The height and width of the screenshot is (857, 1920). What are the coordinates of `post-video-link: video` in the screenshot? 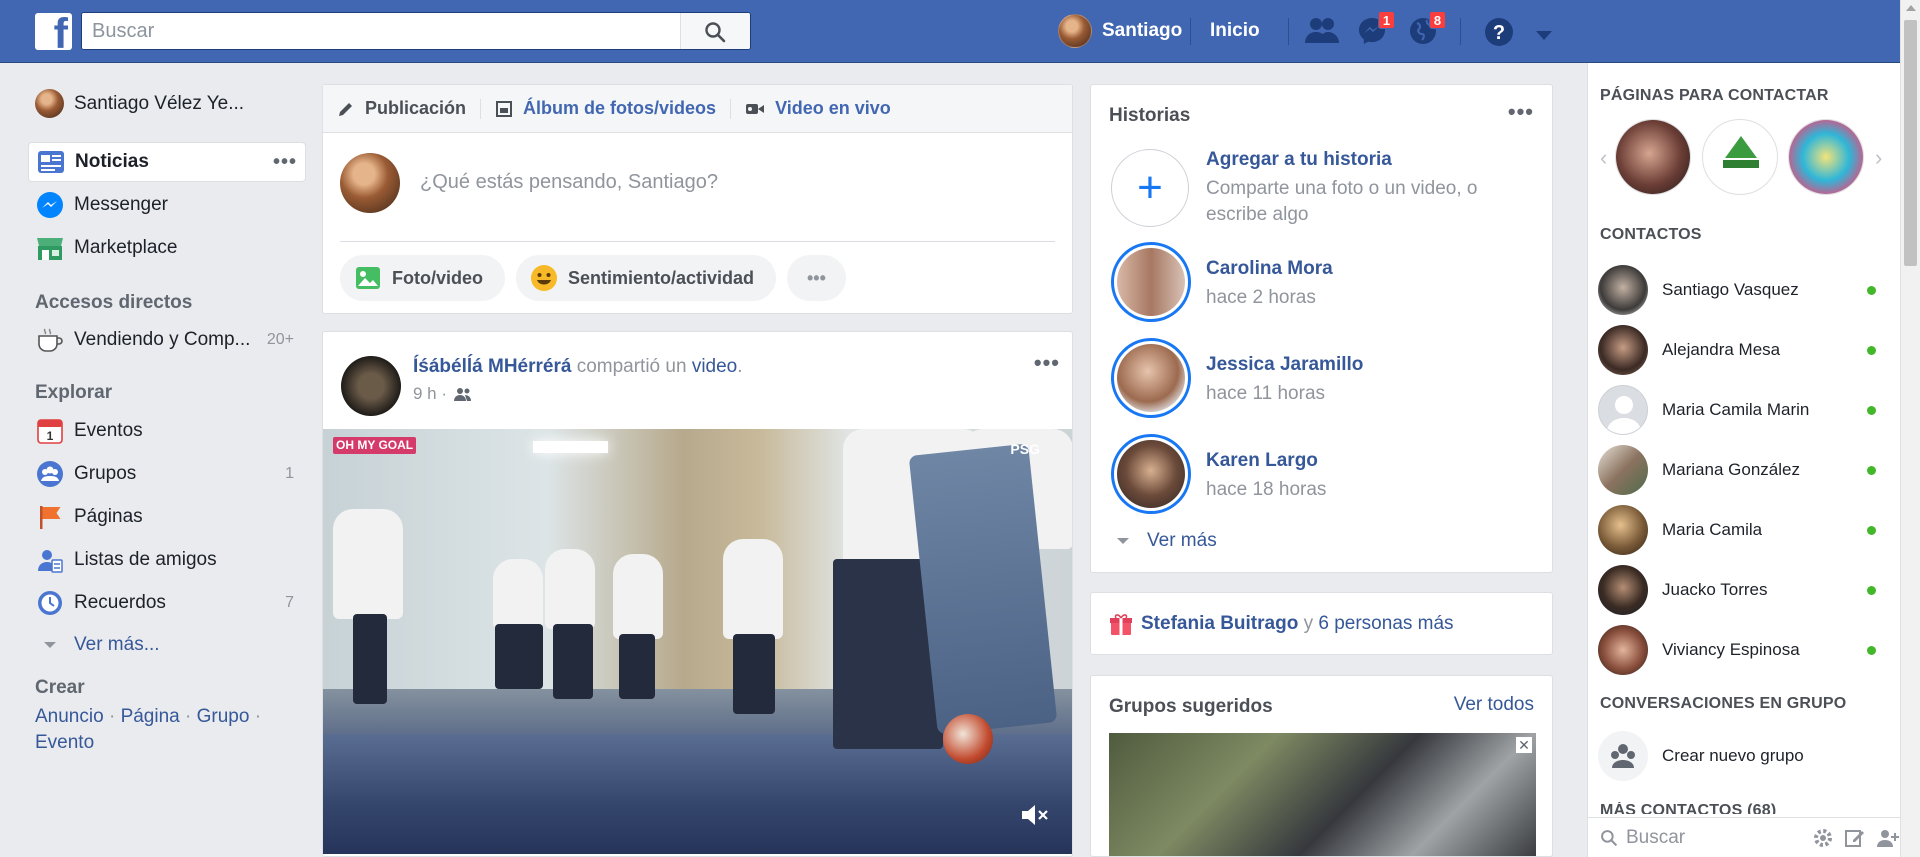 It's located at (714, 366).